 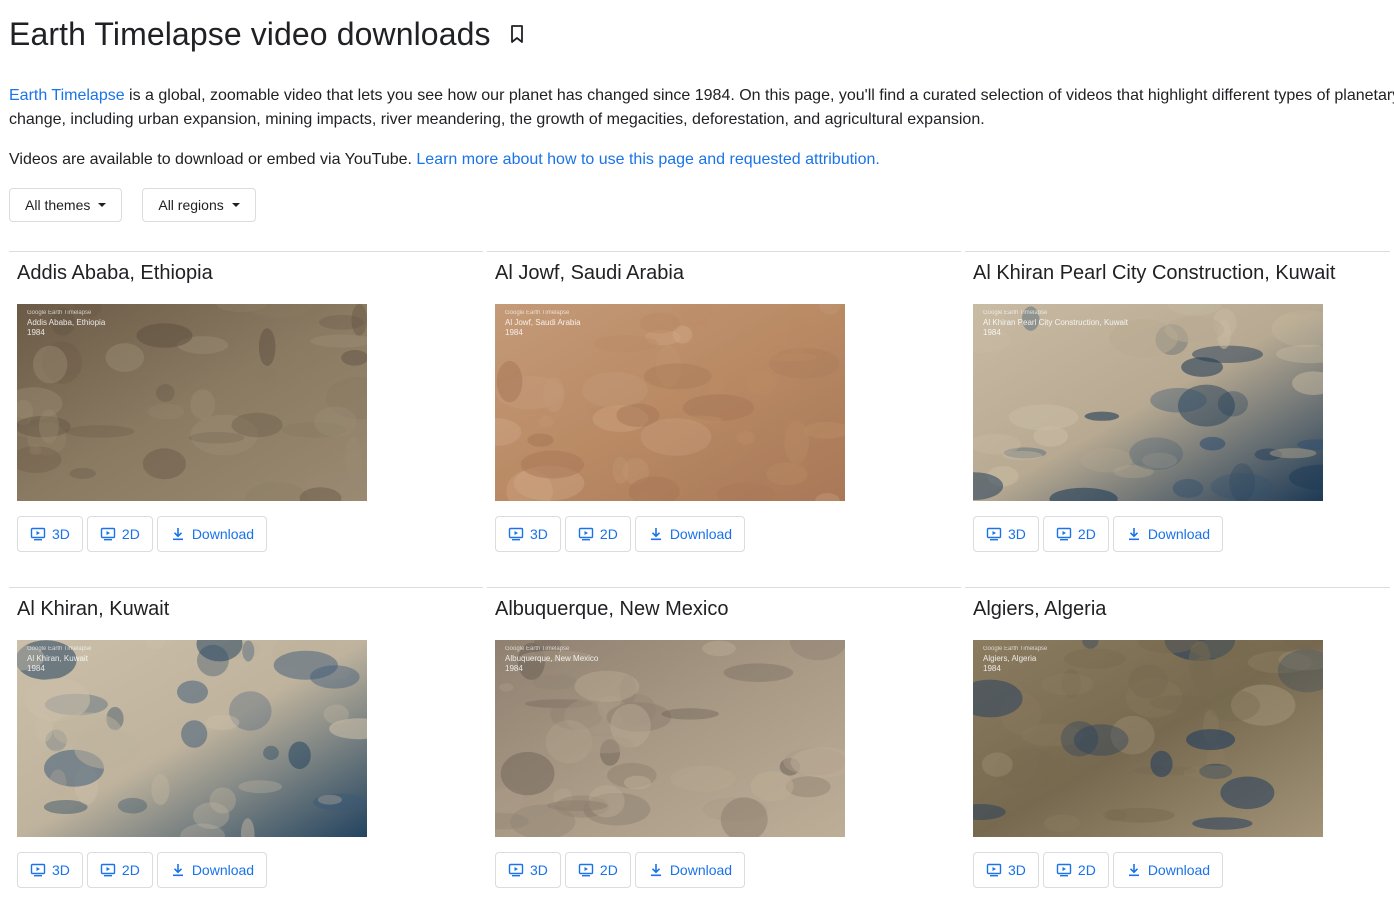 I want to click on card-title: Al Jowf, Saudi Arabia, so click(x=589, y=273).